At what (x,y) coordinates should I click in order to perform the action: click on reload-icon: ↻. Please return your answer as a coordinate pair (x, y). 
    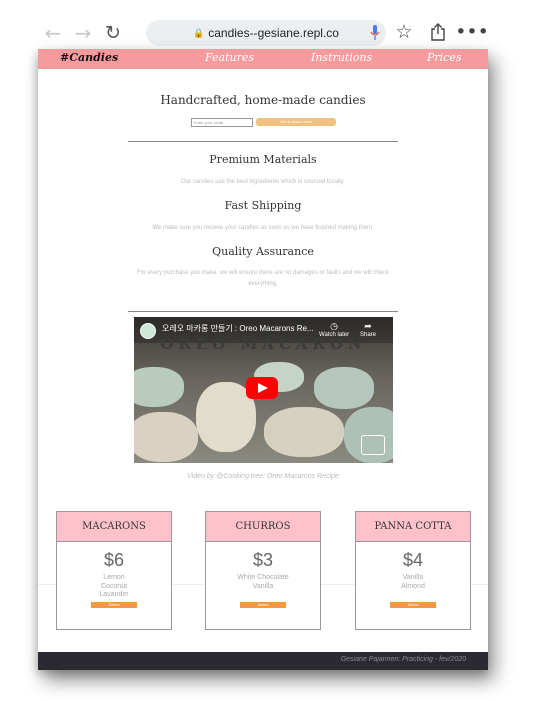
    Looking at the image, I should click on (113, 33).